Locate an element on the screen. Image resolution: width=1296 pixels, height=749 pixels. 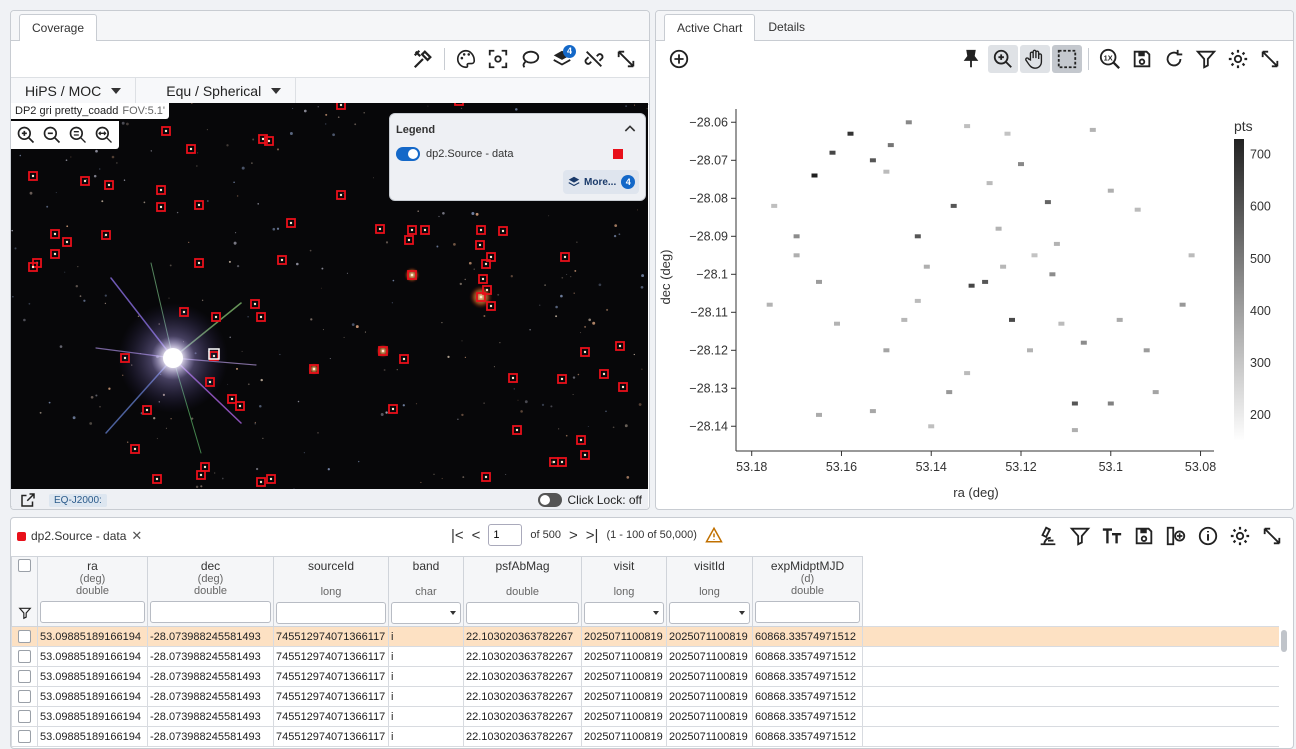
sourceid-filter-input is located at coordinates (331, 613).